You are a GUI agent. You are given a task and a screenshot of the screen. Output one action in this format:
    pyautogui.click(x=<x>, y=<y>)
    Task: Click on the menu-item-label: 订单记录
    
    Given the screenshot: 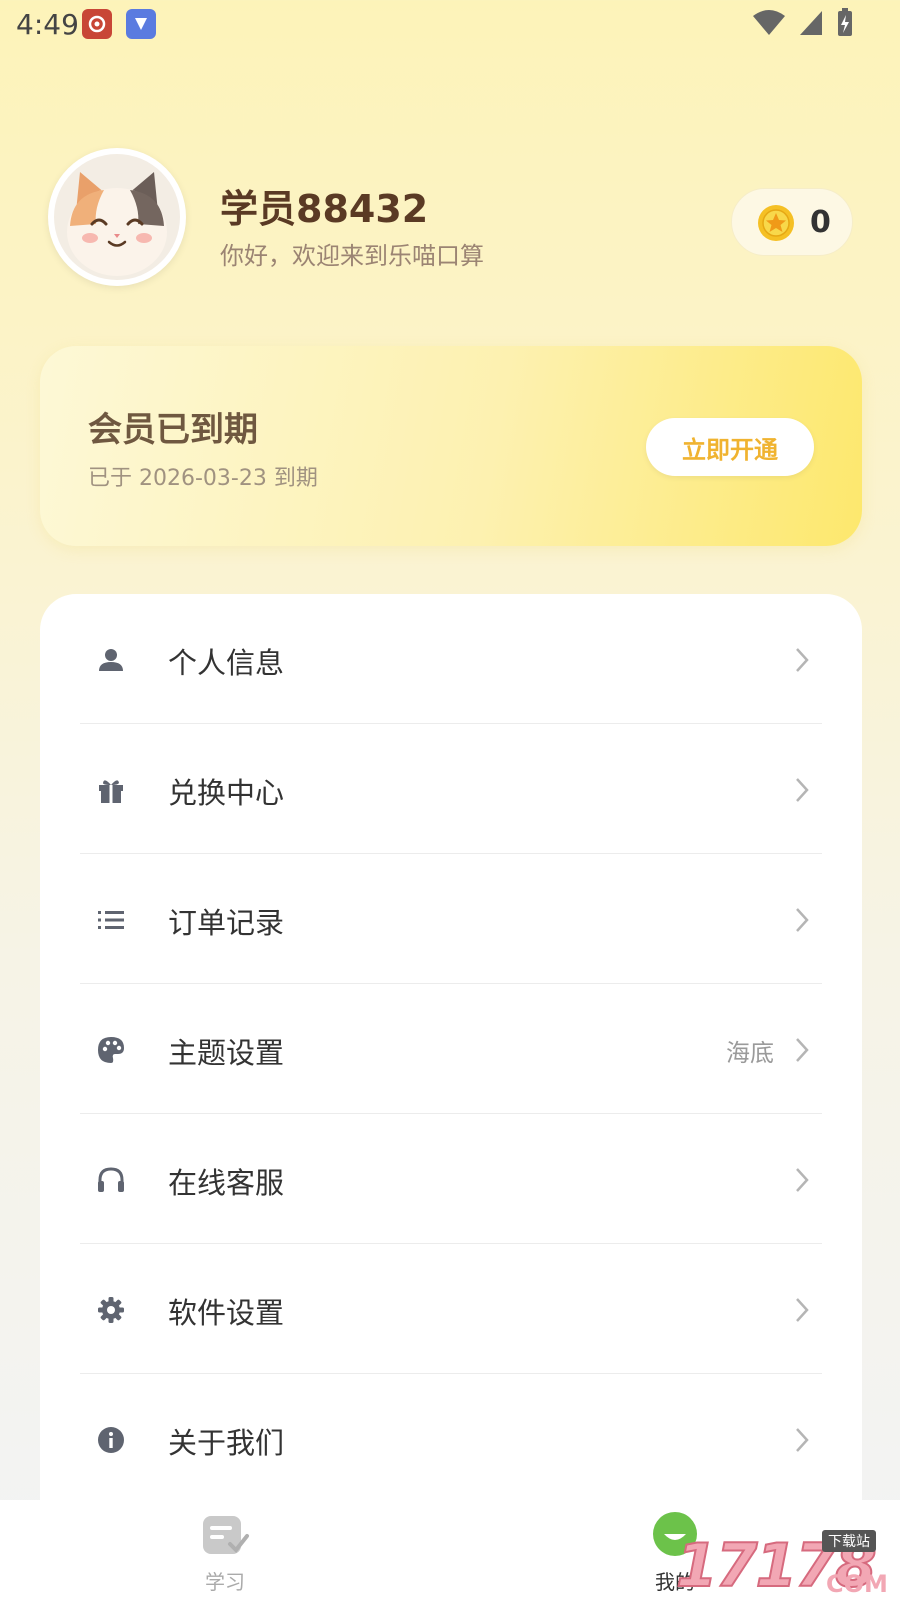 What is the action you would take?
    pyautogui.click(x=226, y=923)
    